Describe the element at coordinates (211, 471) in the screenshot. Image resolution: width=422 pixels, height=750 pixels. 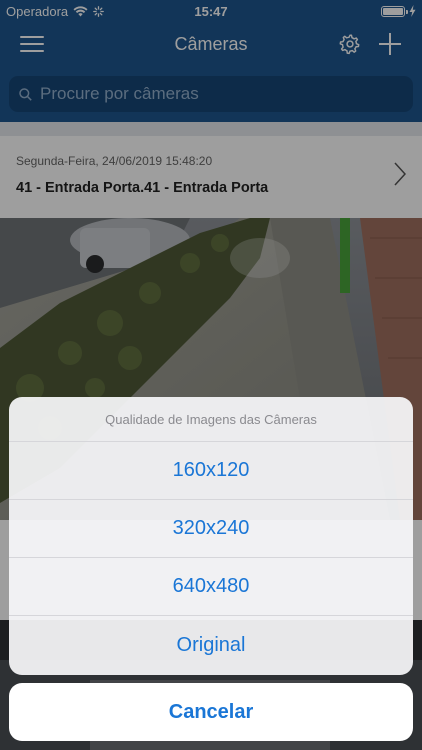
I see `quality-option-160x120: 160x120` at that location.